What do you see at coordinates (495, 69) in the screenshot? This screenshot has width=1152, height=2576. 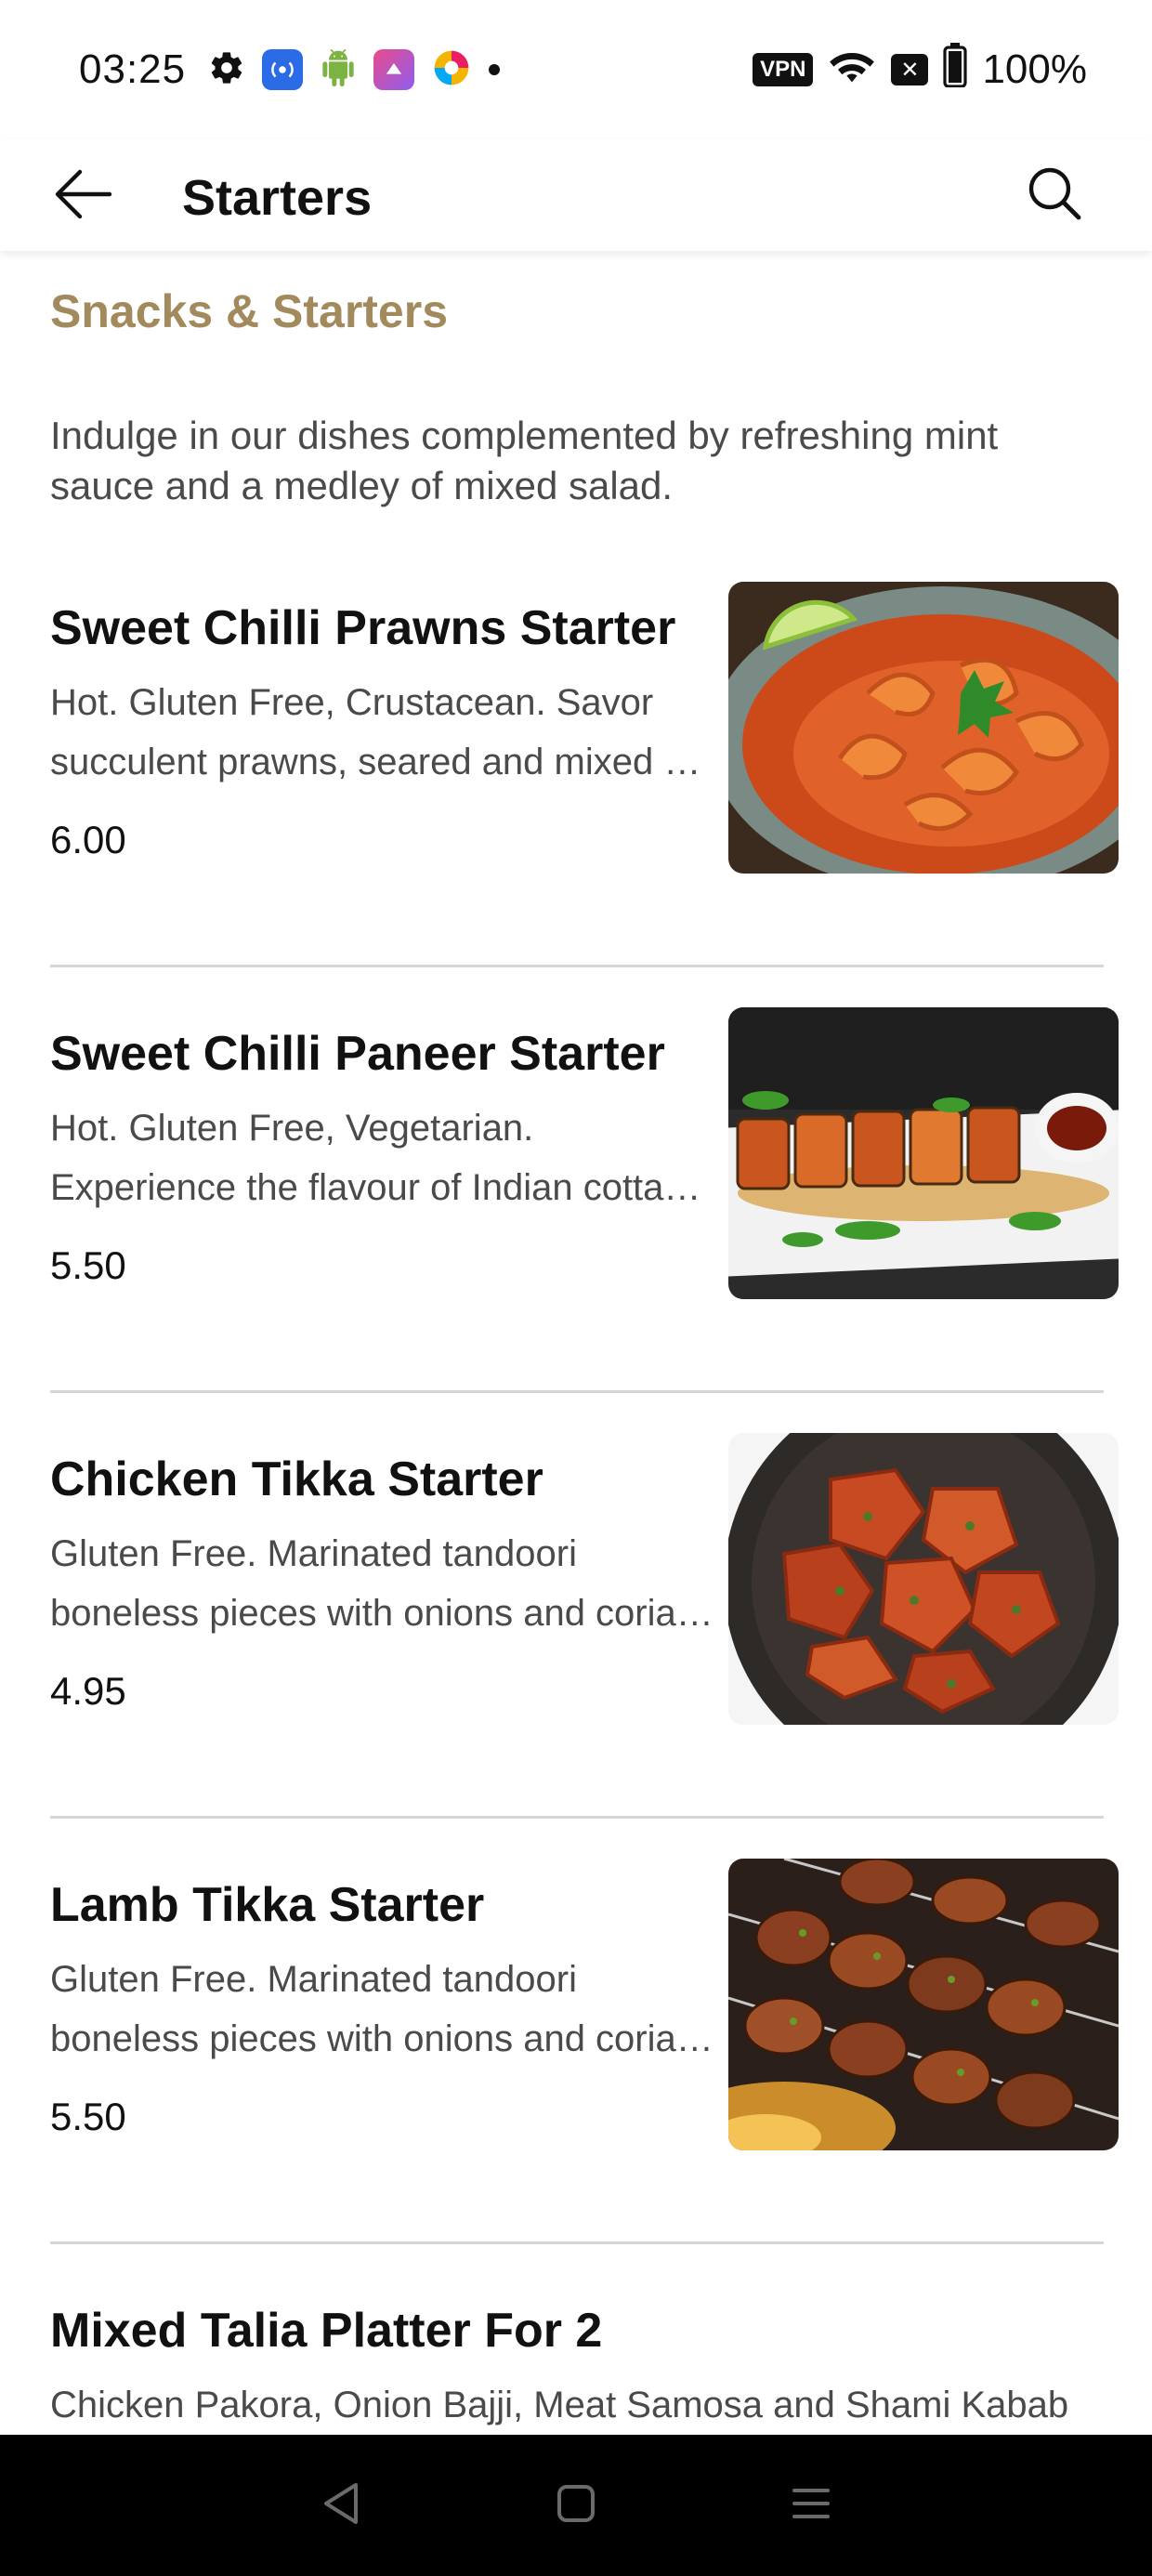 I see `dot-icon` at bounding box center [495, 69].